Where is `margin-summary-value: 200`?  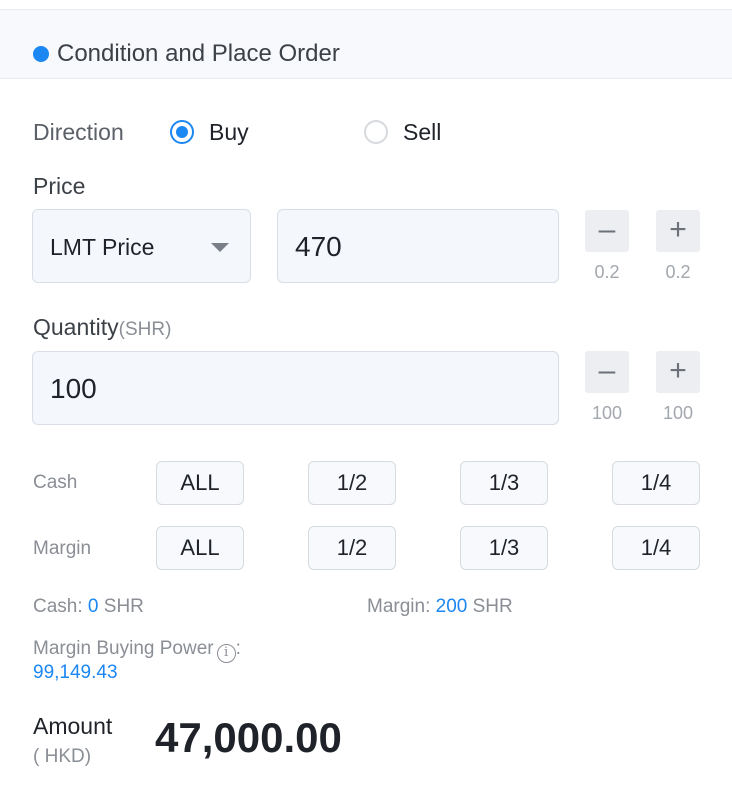
margin-summary-value: 200 is located at coordinates (451, 606).